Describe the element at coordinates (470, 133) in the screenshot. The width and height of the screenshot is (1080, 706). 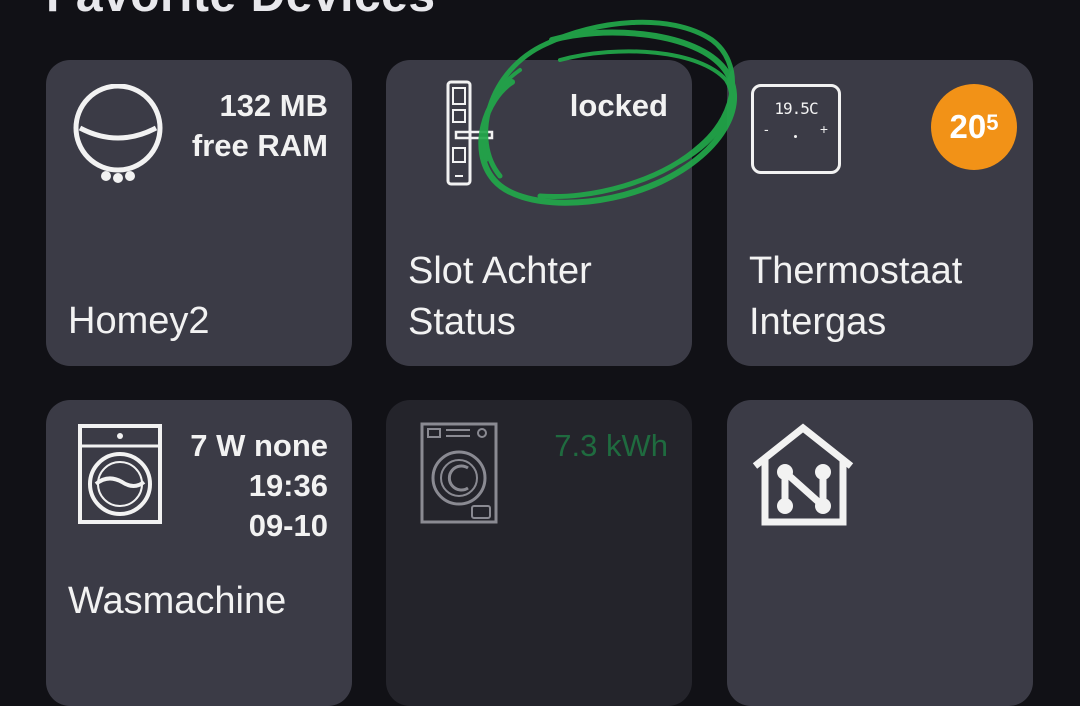
I see `door-lock-icon` at that location.